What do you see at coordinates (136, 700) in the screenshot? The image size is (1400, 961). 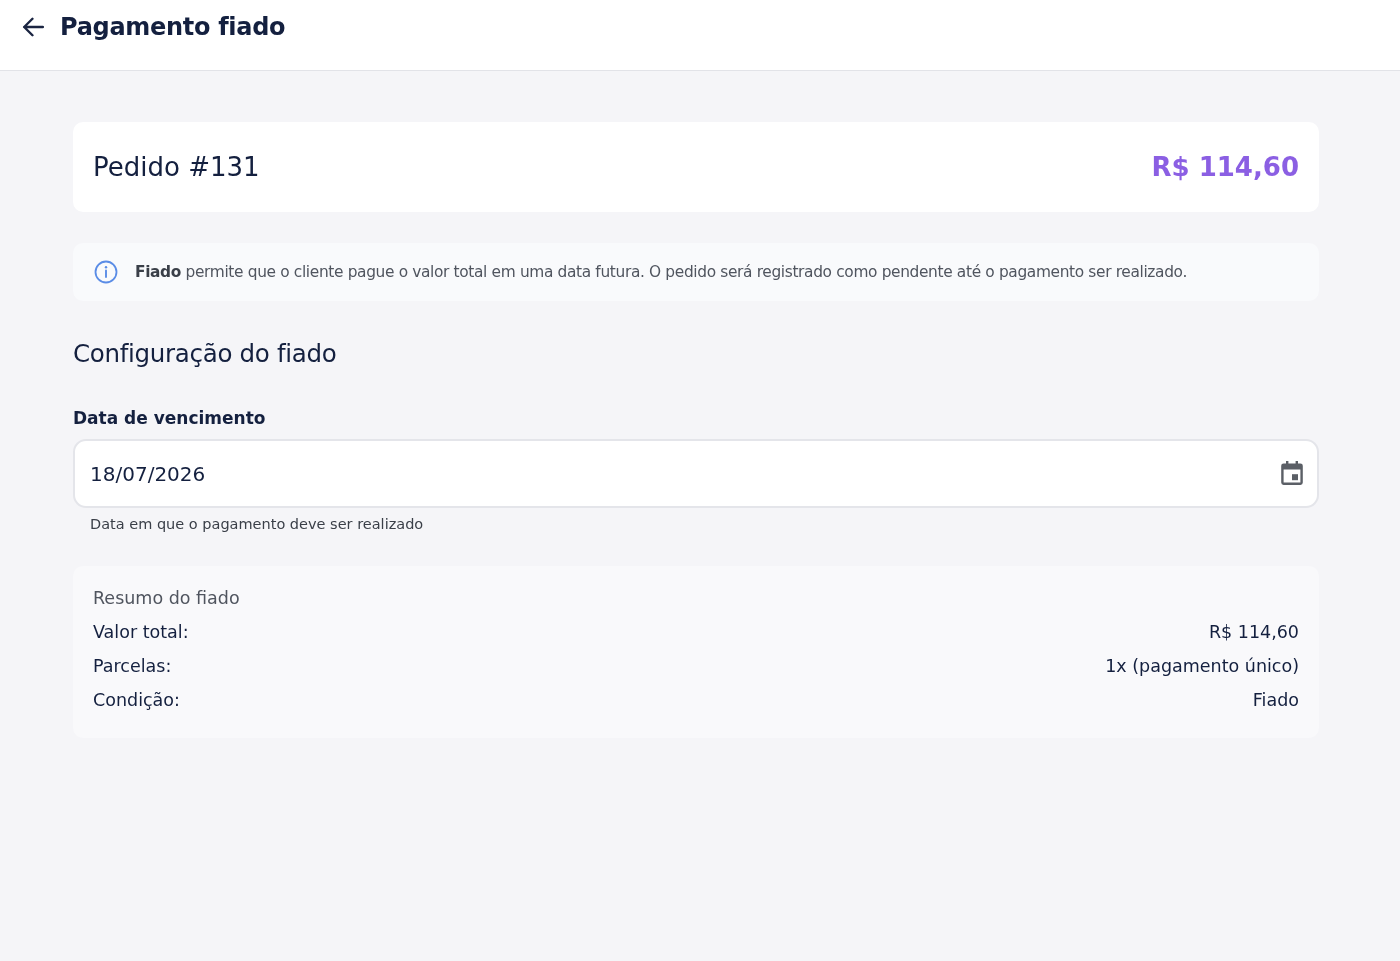 I see `summary-label: Condição:` at bounding box center [136, 700].